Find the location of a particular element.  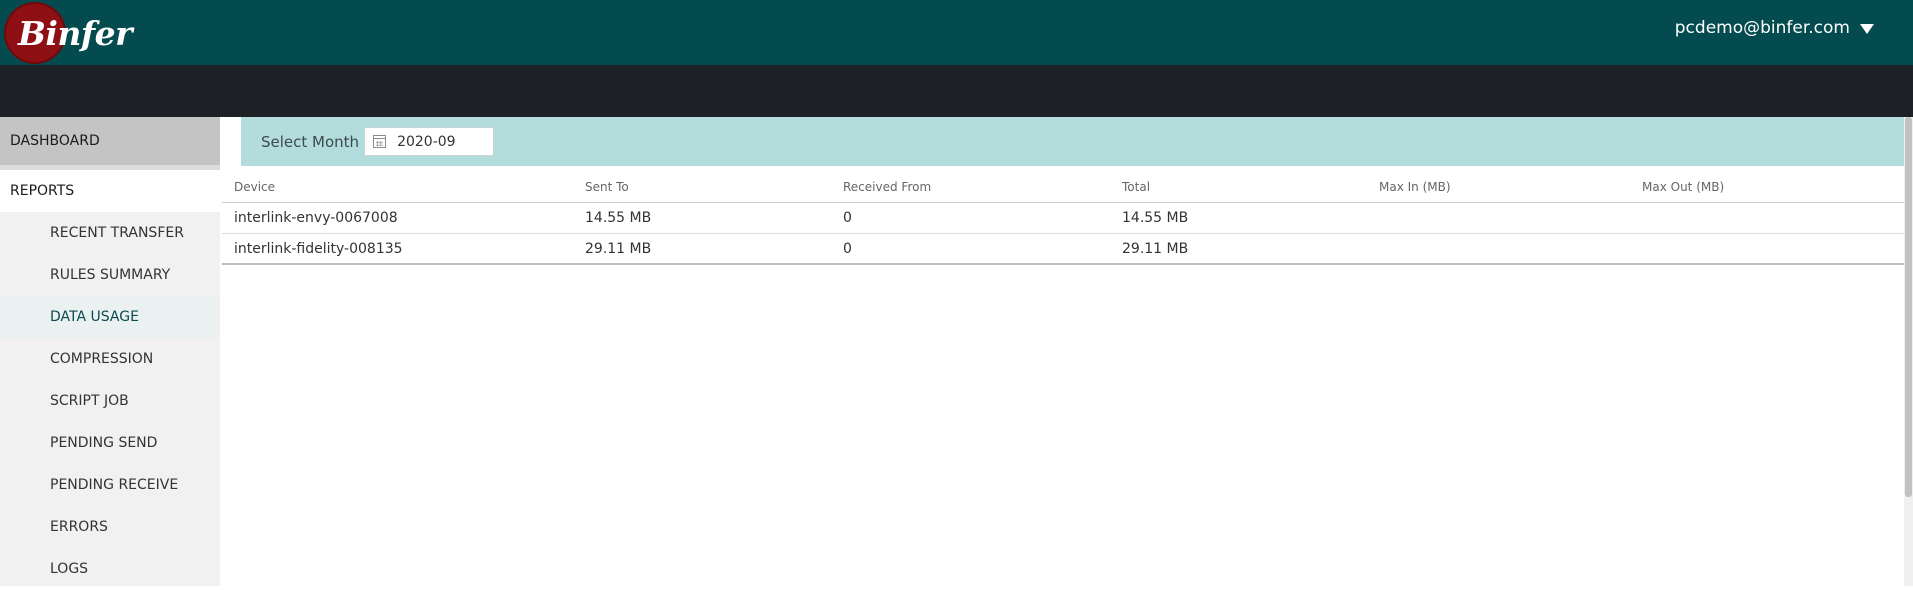

vertical-scrollbar is located at coordinates (1908, 351).